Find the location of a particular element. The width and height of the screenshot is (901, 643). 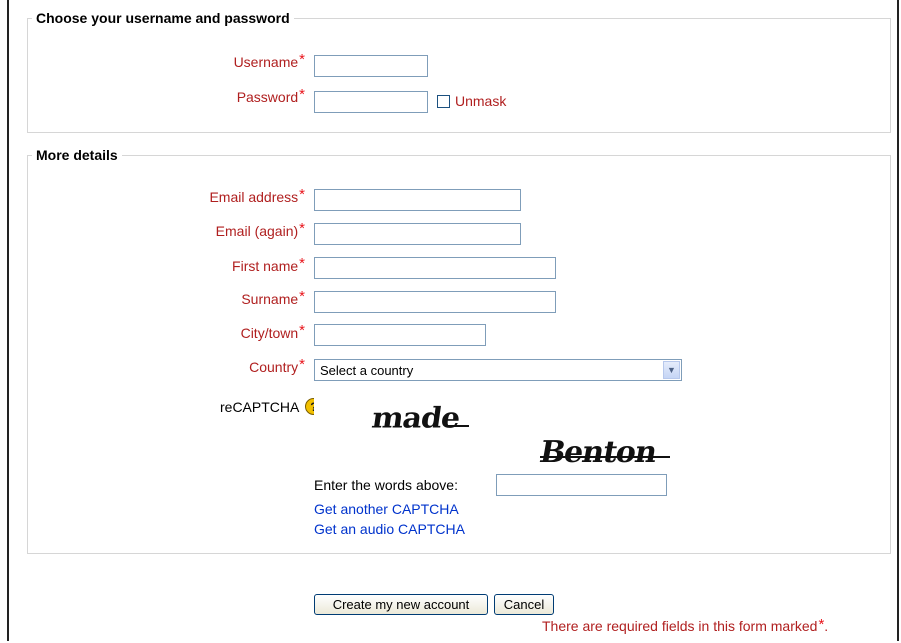

email-label-wrap: Email address* is located at coordinates (152, 197).